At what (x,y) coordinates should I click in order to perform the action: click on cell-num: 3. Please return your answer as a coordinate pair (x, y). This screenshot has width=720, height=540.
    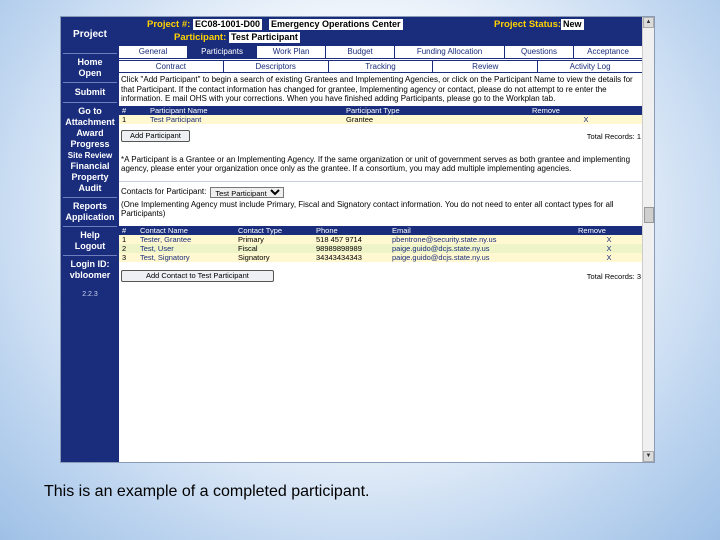
    Looking at the image, I should click on (124, 257).